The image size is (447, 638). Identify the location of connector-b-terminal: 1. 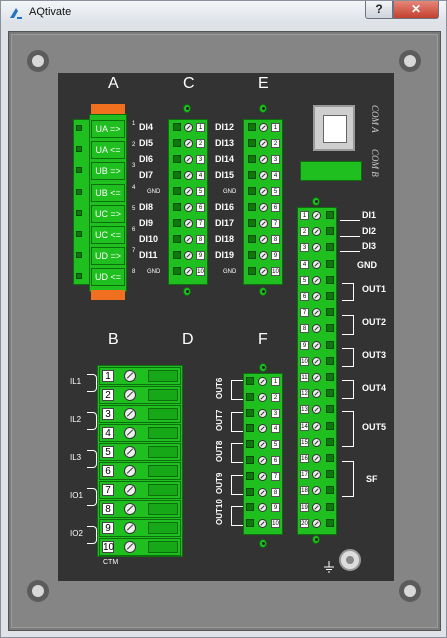
(140, 376).